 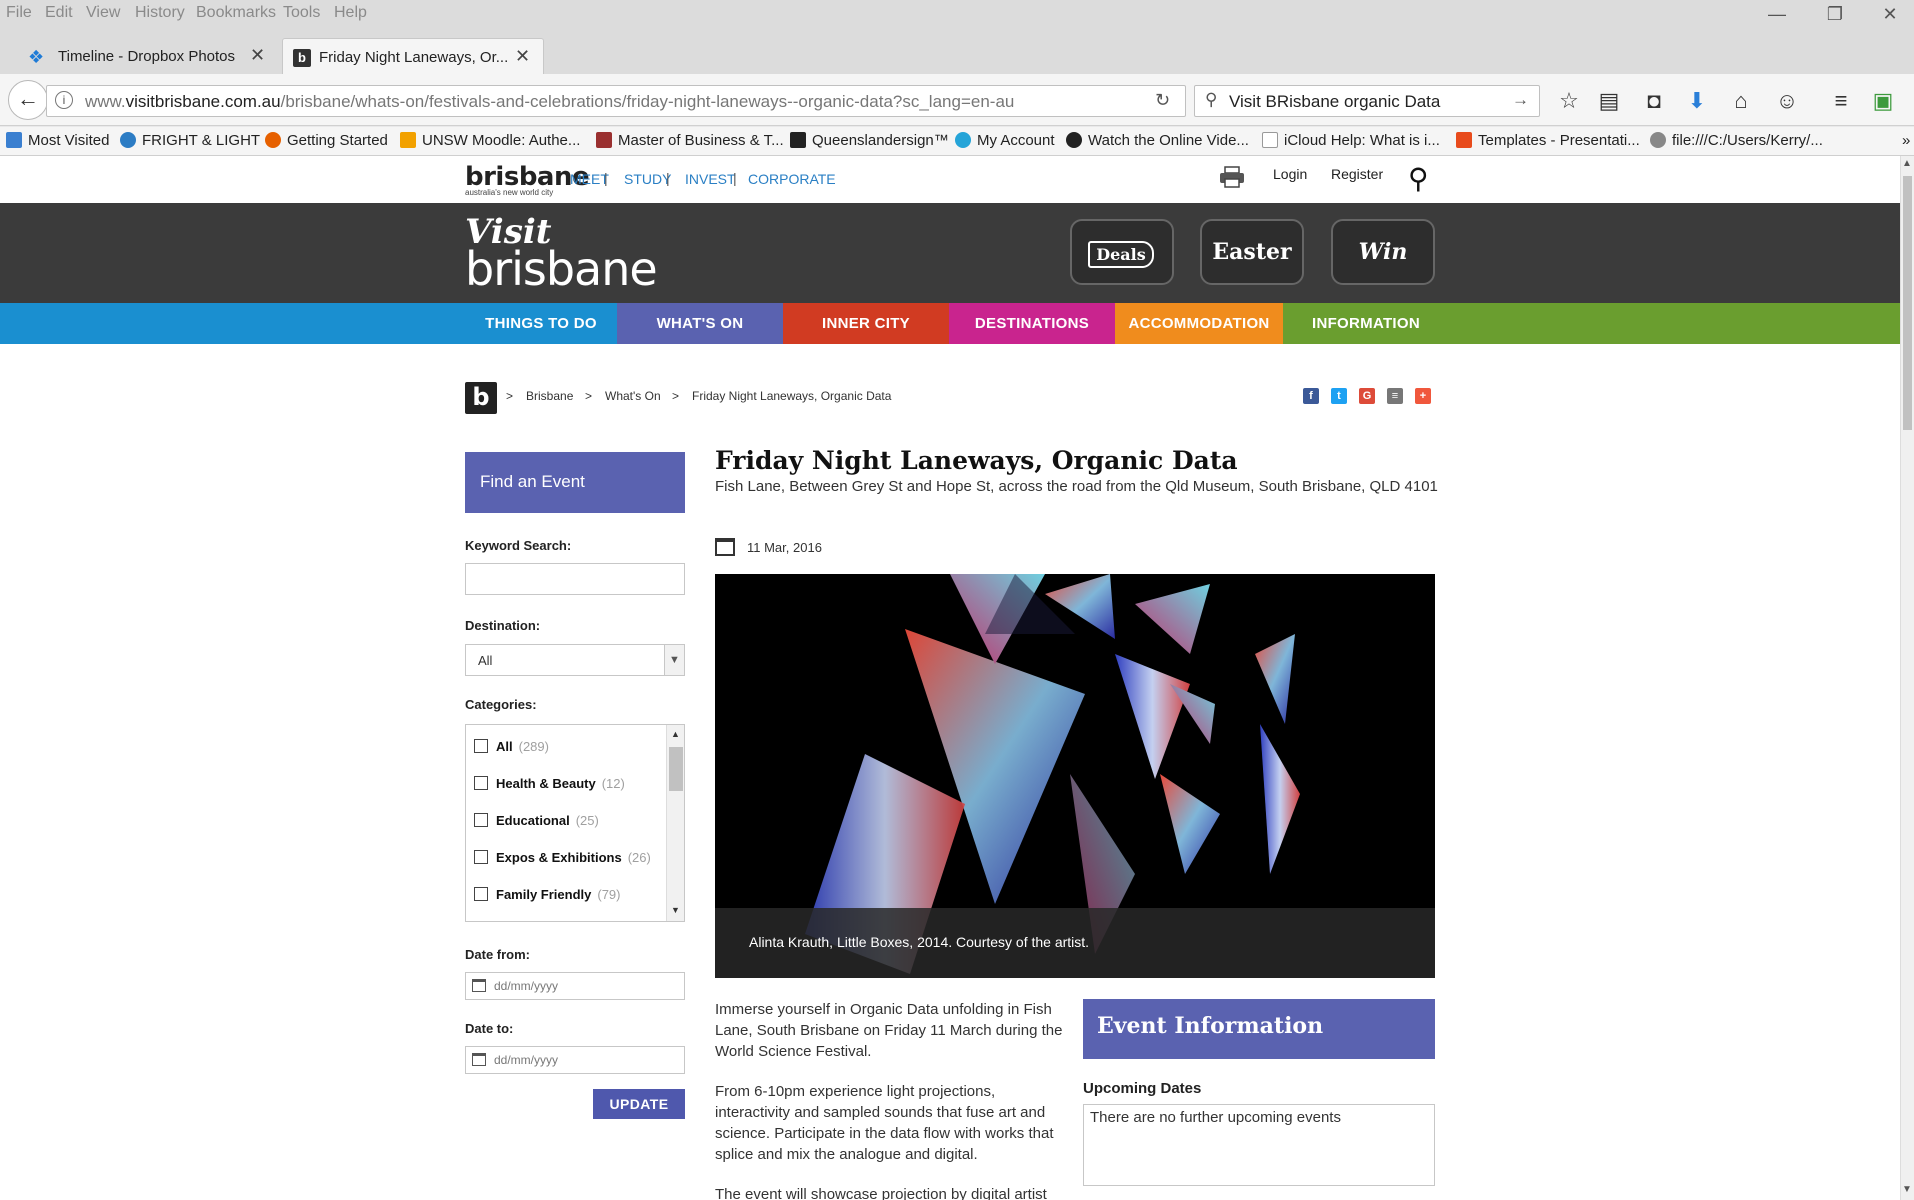 What do you see at coordinates (105, 101) in the screenshot?
I see `url-prefix: www.` at bounding box center [105, 101].